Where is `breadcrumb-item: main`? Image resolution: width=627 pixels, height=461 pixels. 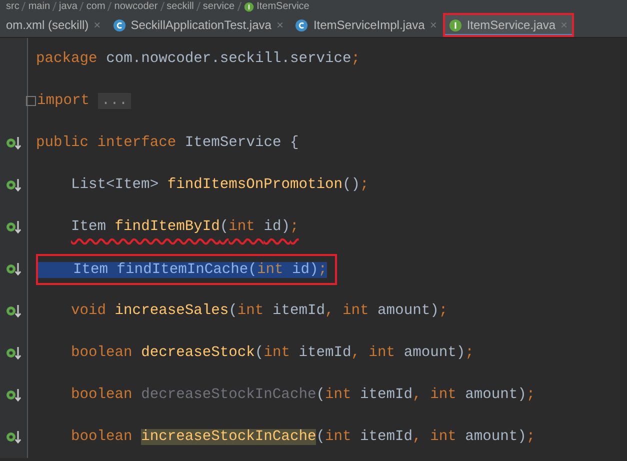 breadcrumb-item: main is located at coordinates (39, 6).